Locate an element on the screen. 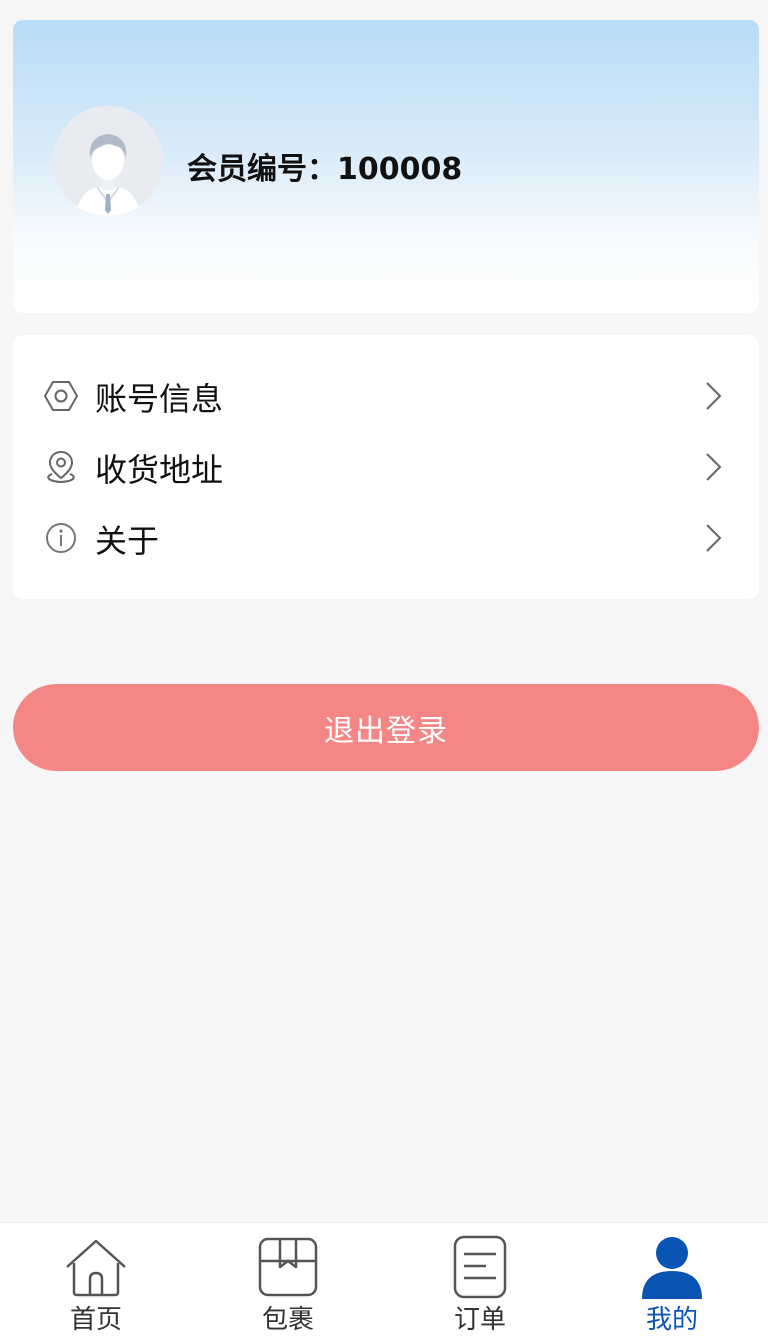  tab-home: 首页 is located at coordinates (96, 1279).